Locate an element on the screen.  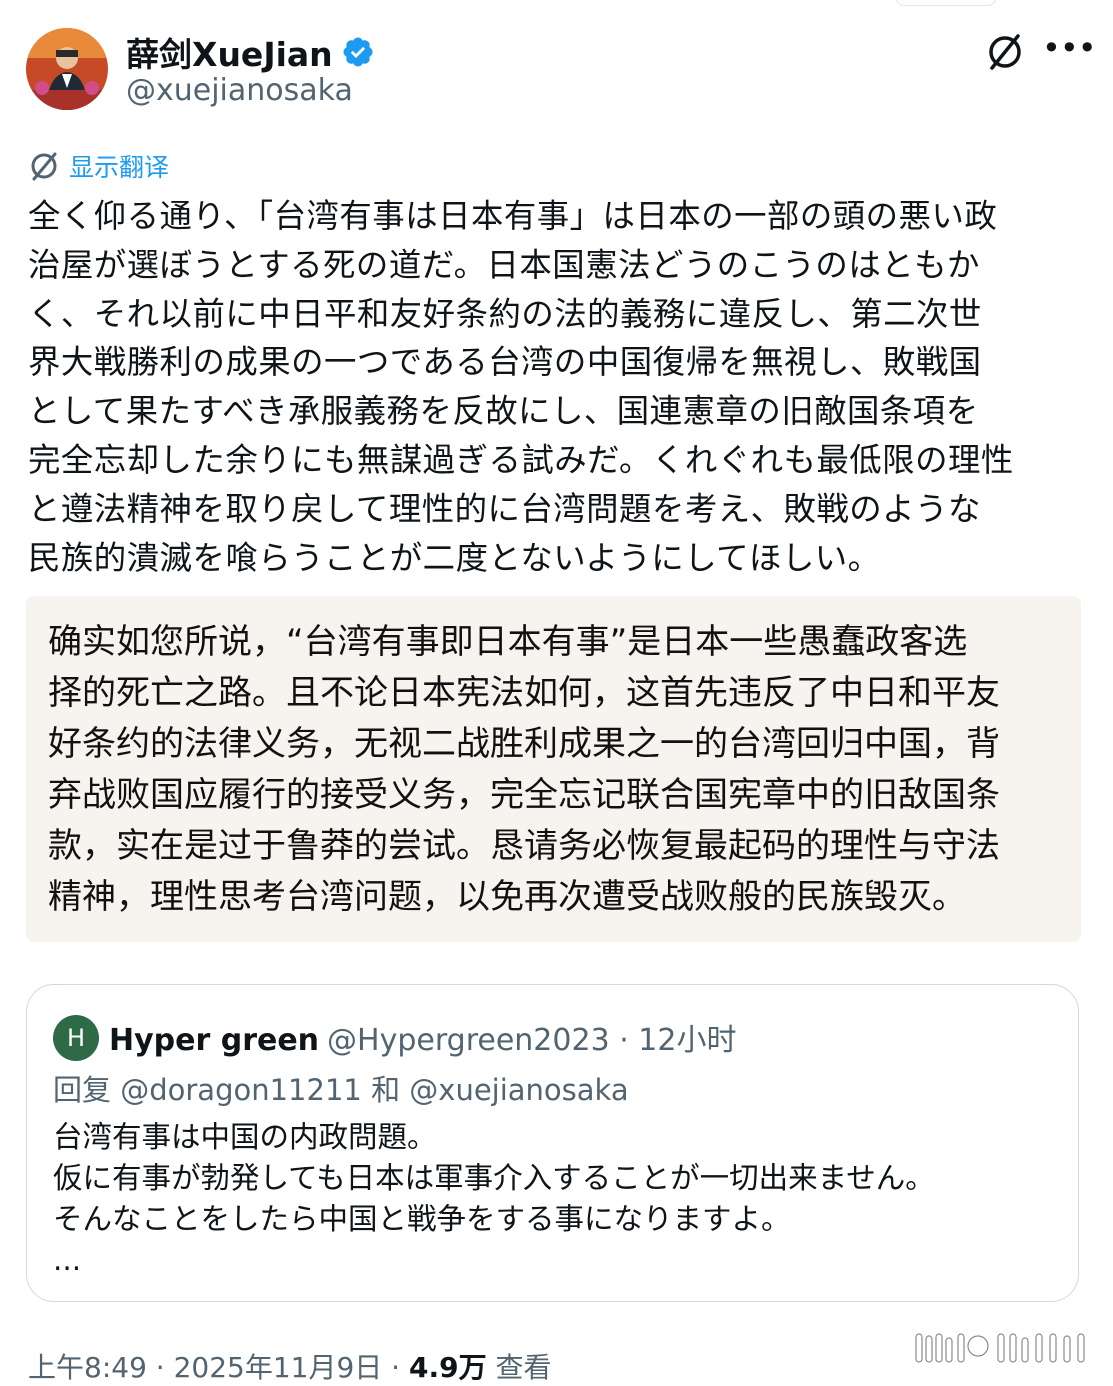
tweet-timestamp: 上午8:49 · 2025年11月9日 · is located at coordinates (218, 1367).